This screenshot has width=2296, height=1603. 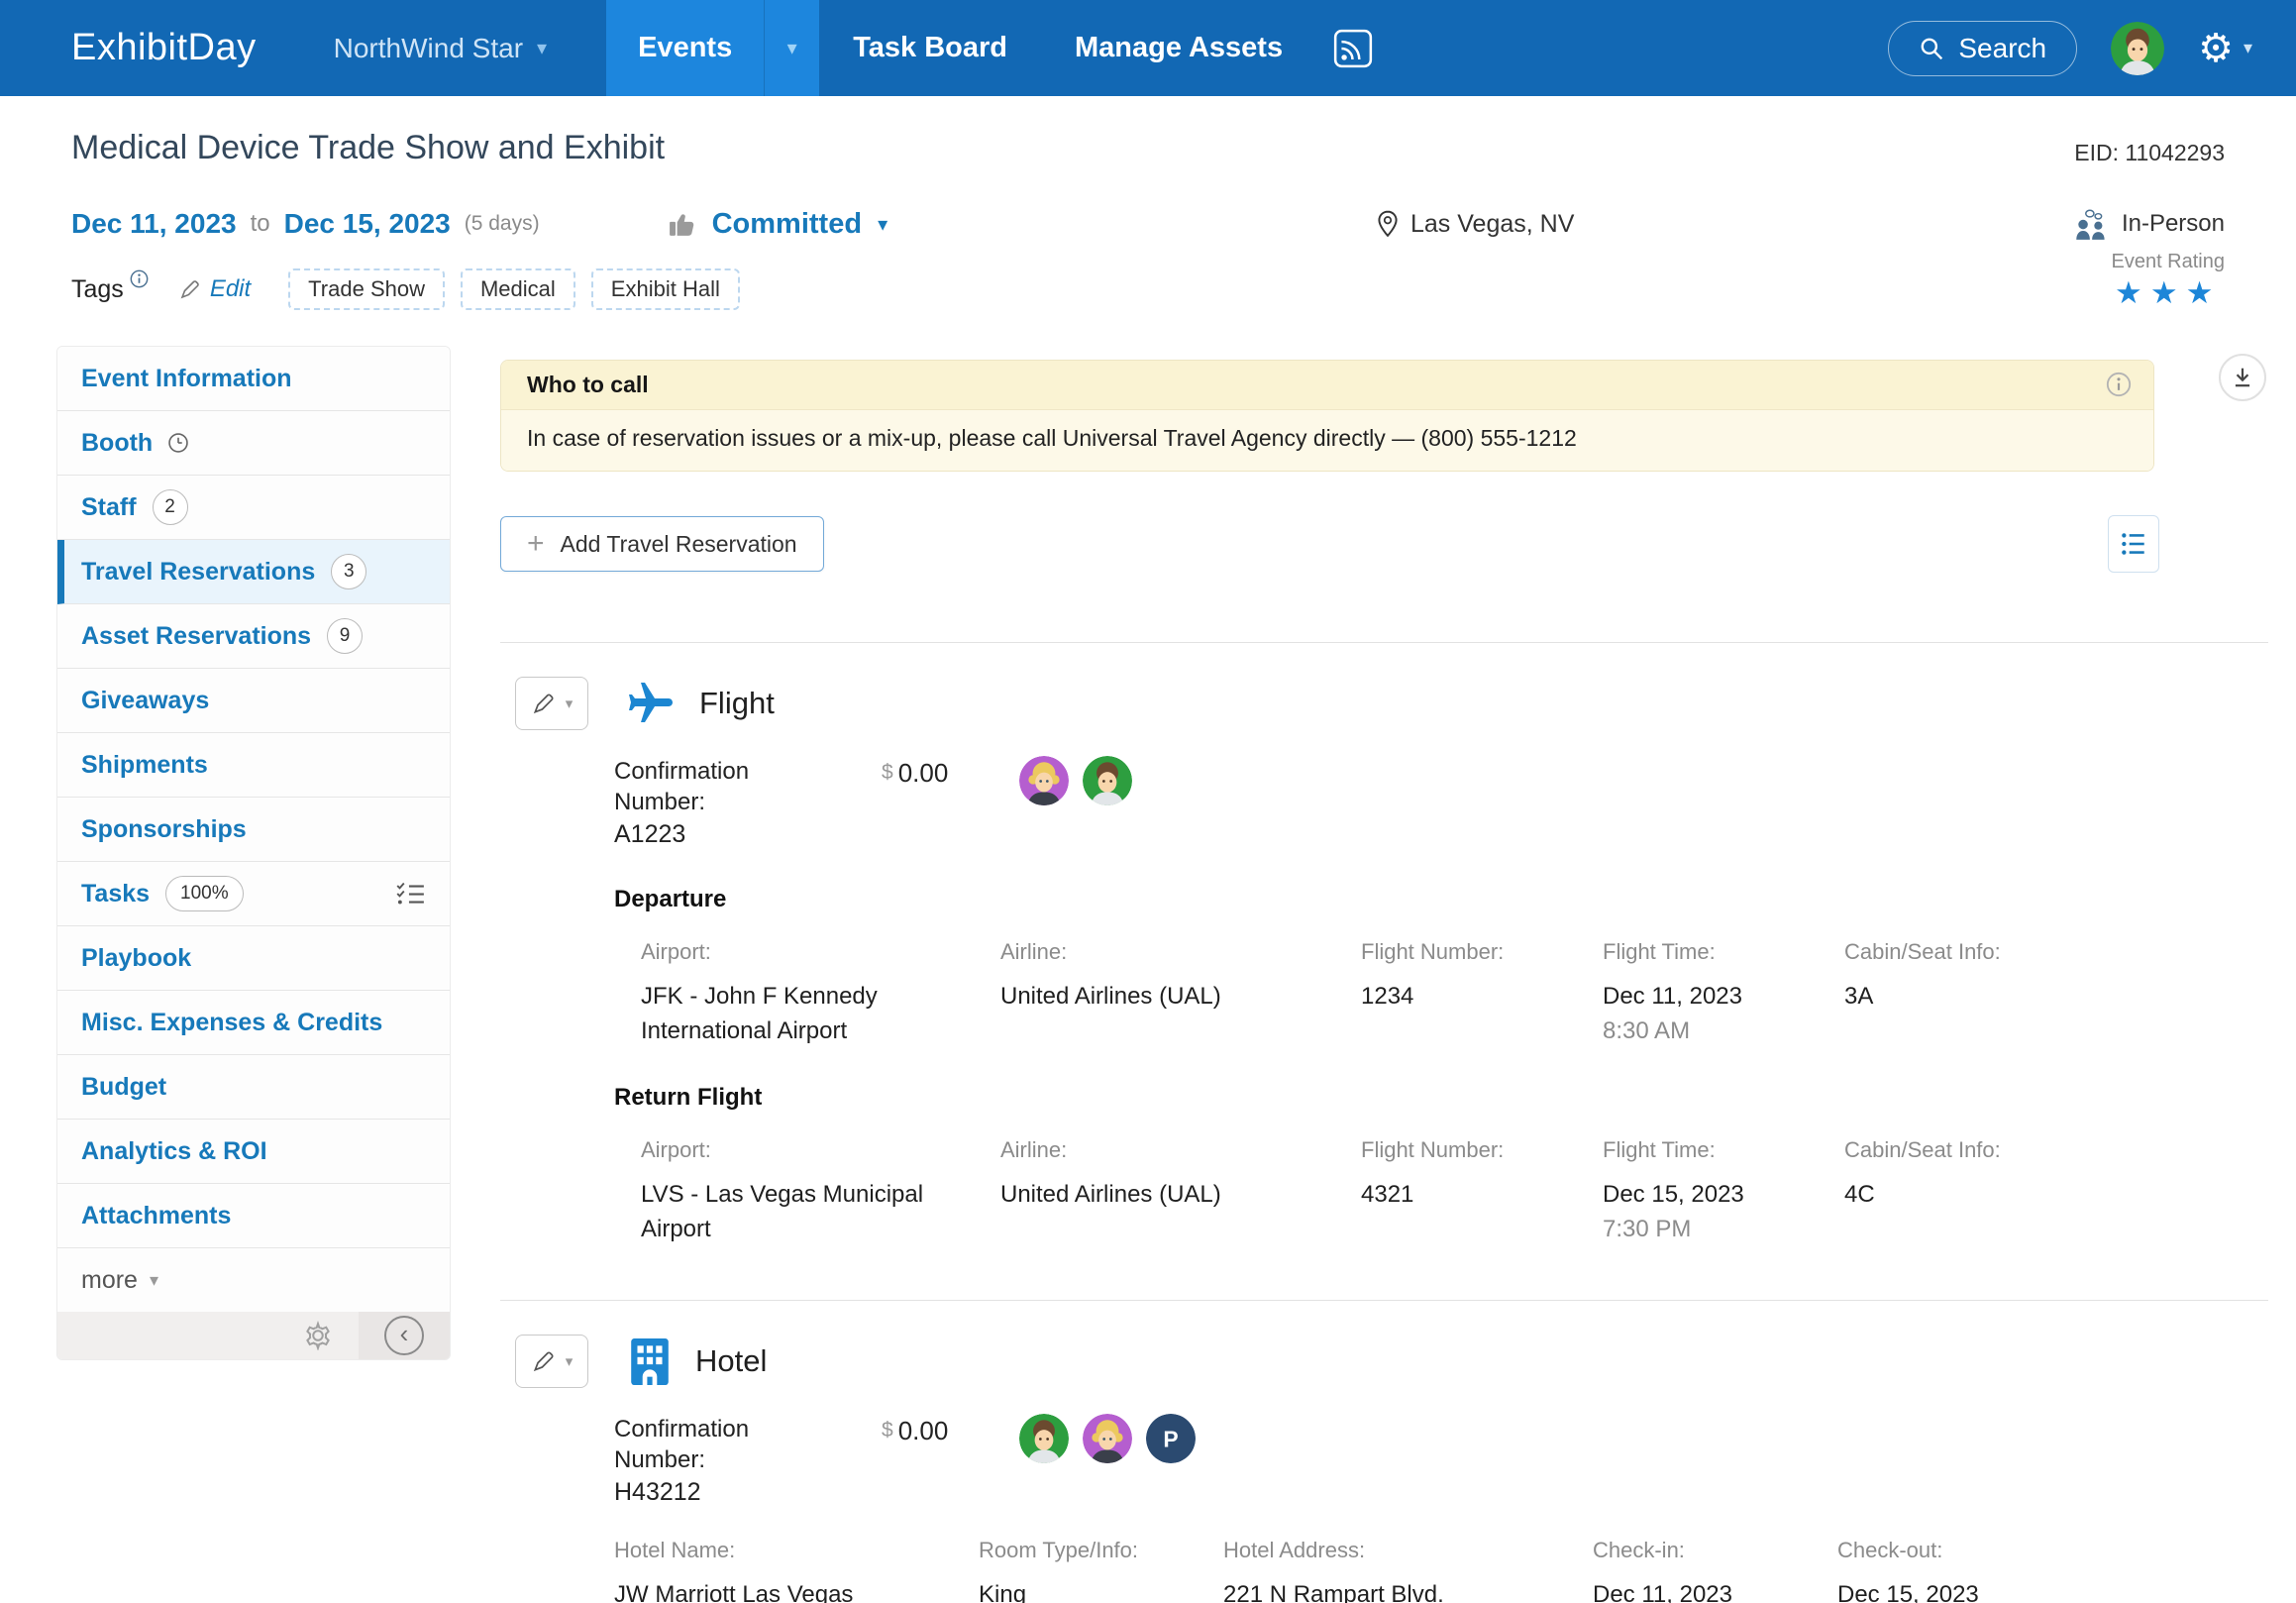 What do you see at coordinates (253, 1280) in the screenshot?
I see `sidebar-more-button: more ▾` at bounding box center [253, 1280].